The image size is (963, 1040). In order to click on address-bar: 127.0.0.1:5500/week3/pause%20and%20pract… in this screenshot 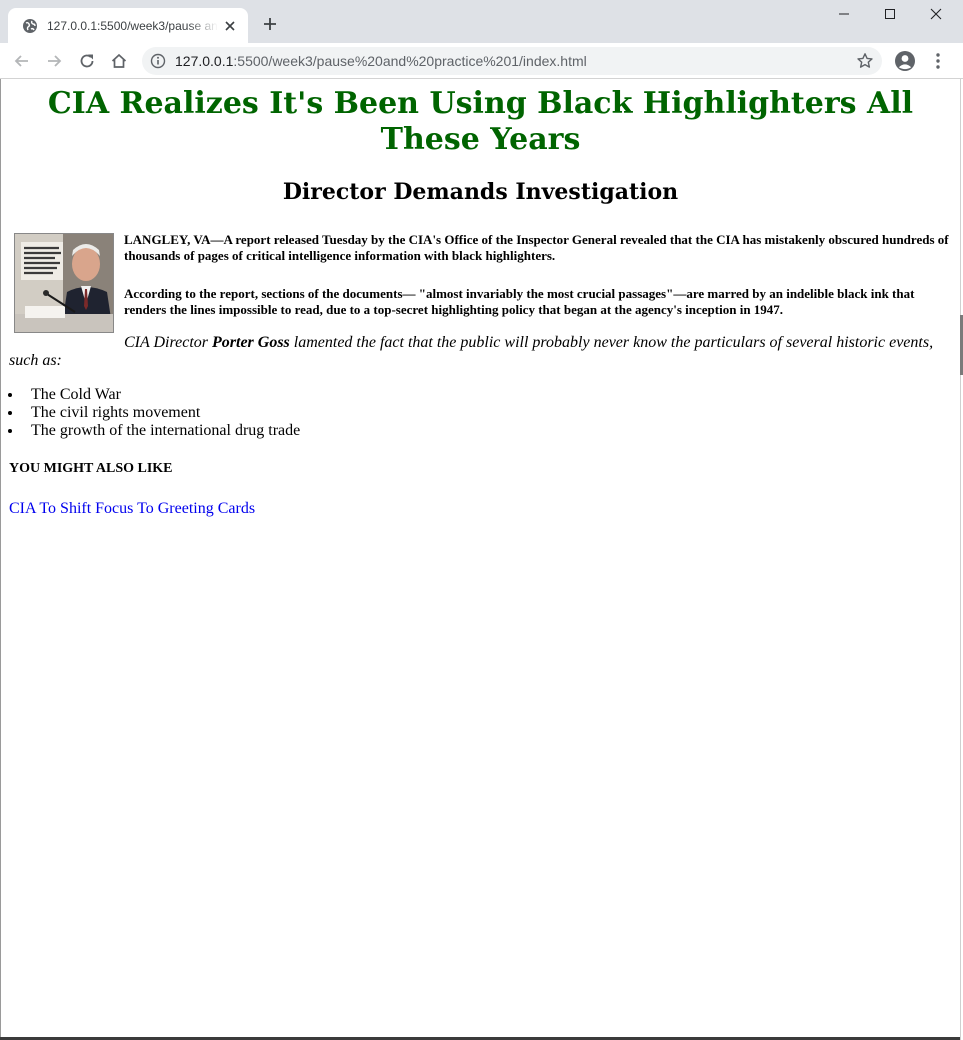, I will do `click(512, 61)`.